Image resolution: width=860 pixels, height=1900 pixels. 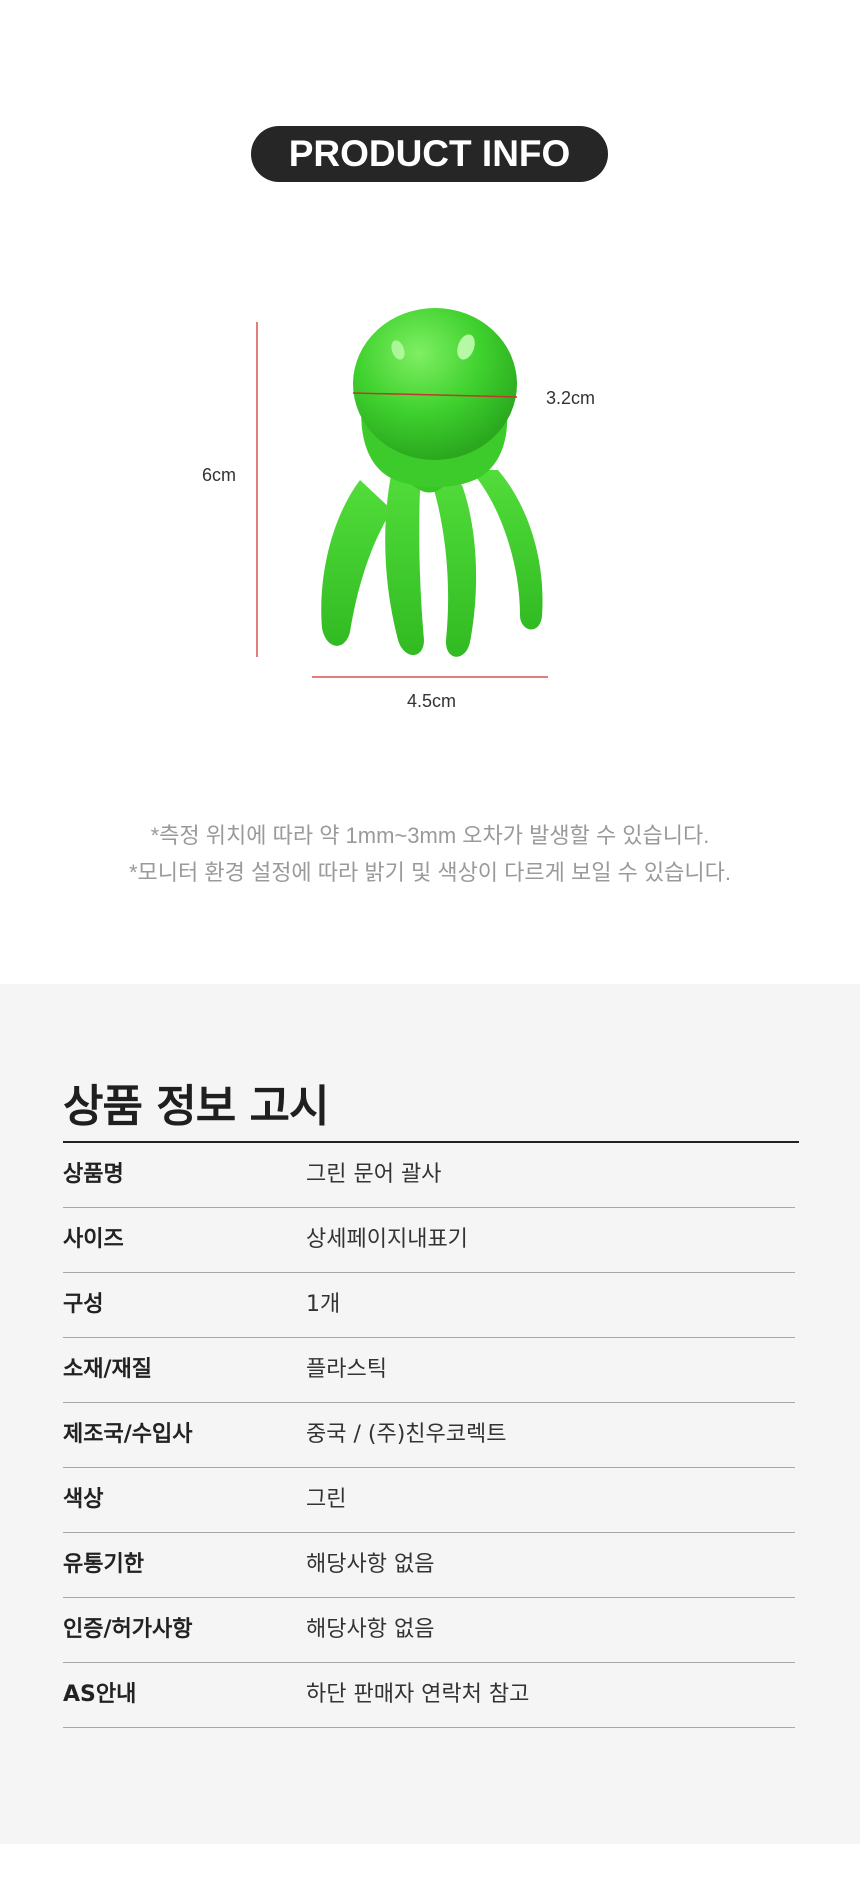 What do you see at coordinates (93, 1239) in the screenshot?
I see `row-label: 사이즈` at bounding box center [93, 1239].